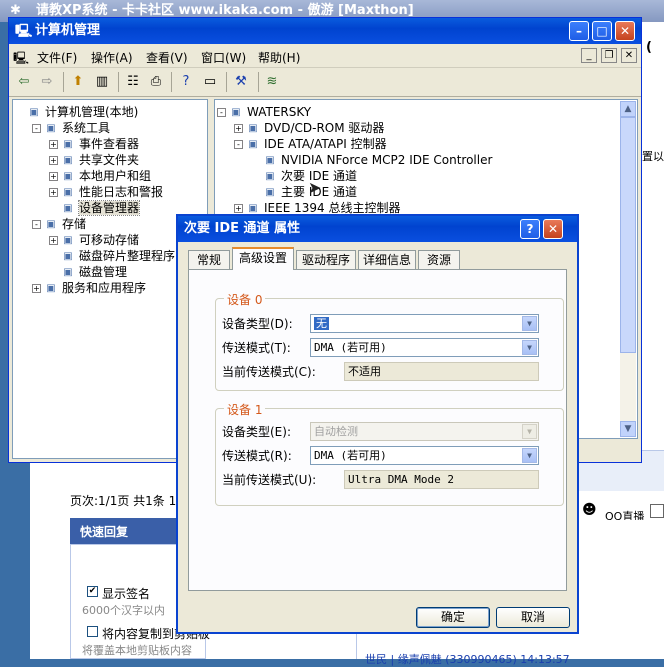 This screenshot has height=667, width=664. I want to click on services-icon: ▣, so click(51, 288).